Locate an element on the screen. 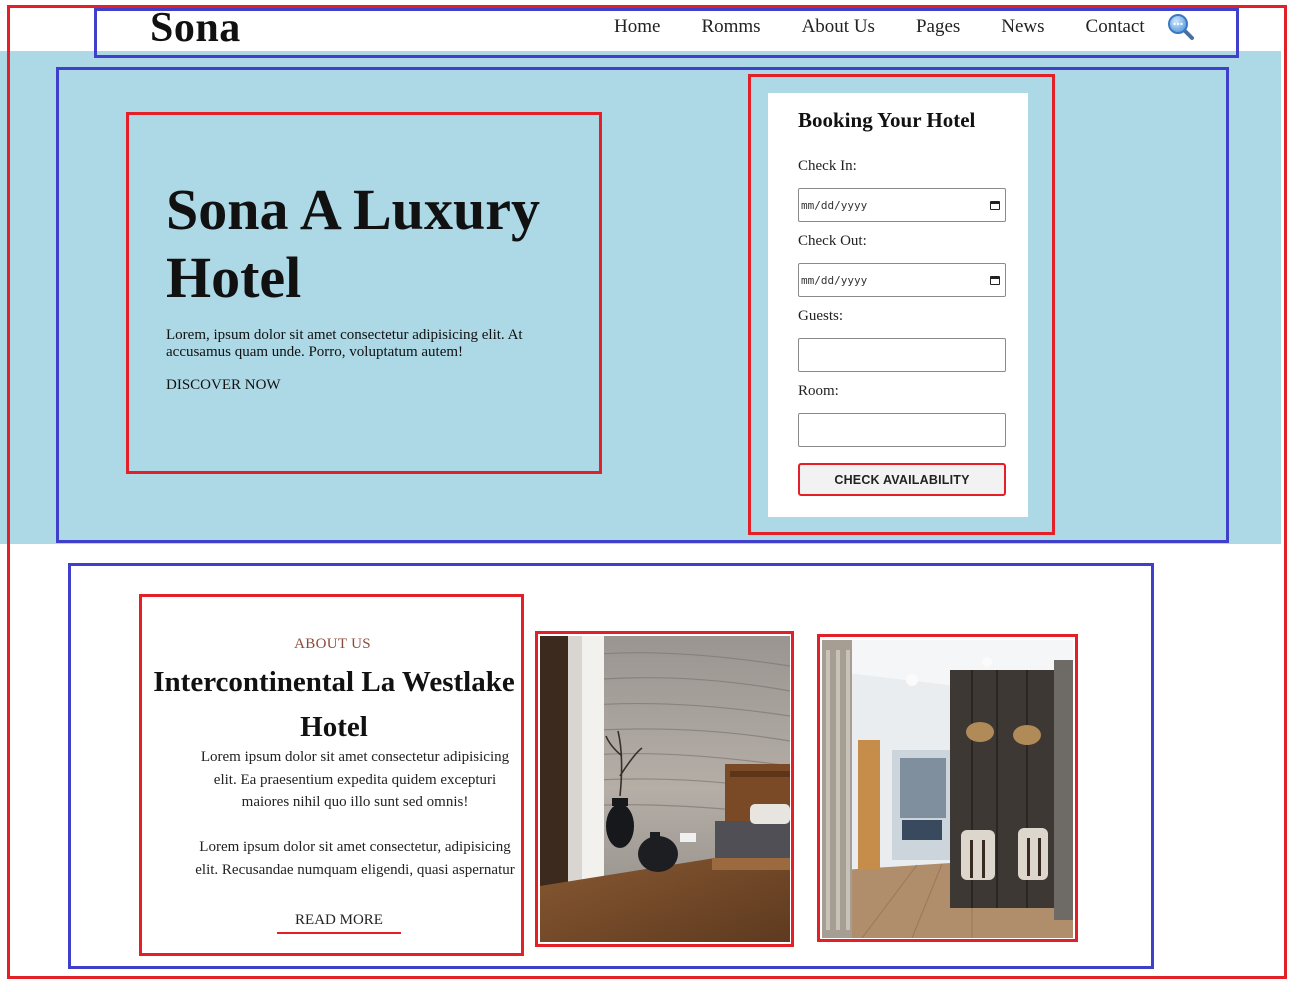 The width and height of the screenshot is (1300, 992). booking-outline is located at coordinates (901, 304).